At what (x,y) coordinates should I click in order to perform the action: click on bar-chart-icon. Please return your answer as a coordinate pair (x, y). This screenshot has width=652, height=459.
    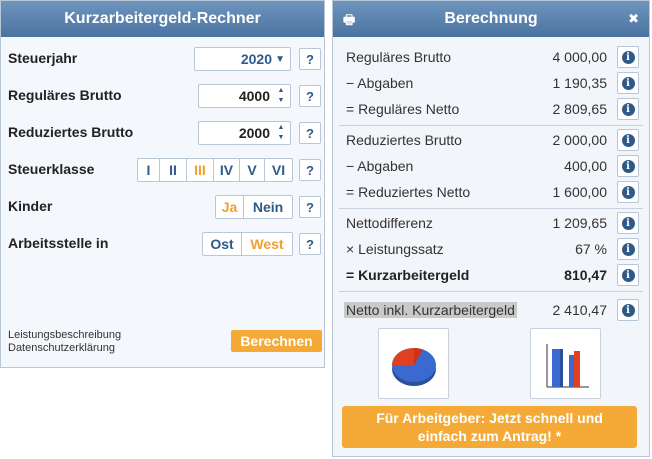
    Looking at the image, I should click on (567, 366).